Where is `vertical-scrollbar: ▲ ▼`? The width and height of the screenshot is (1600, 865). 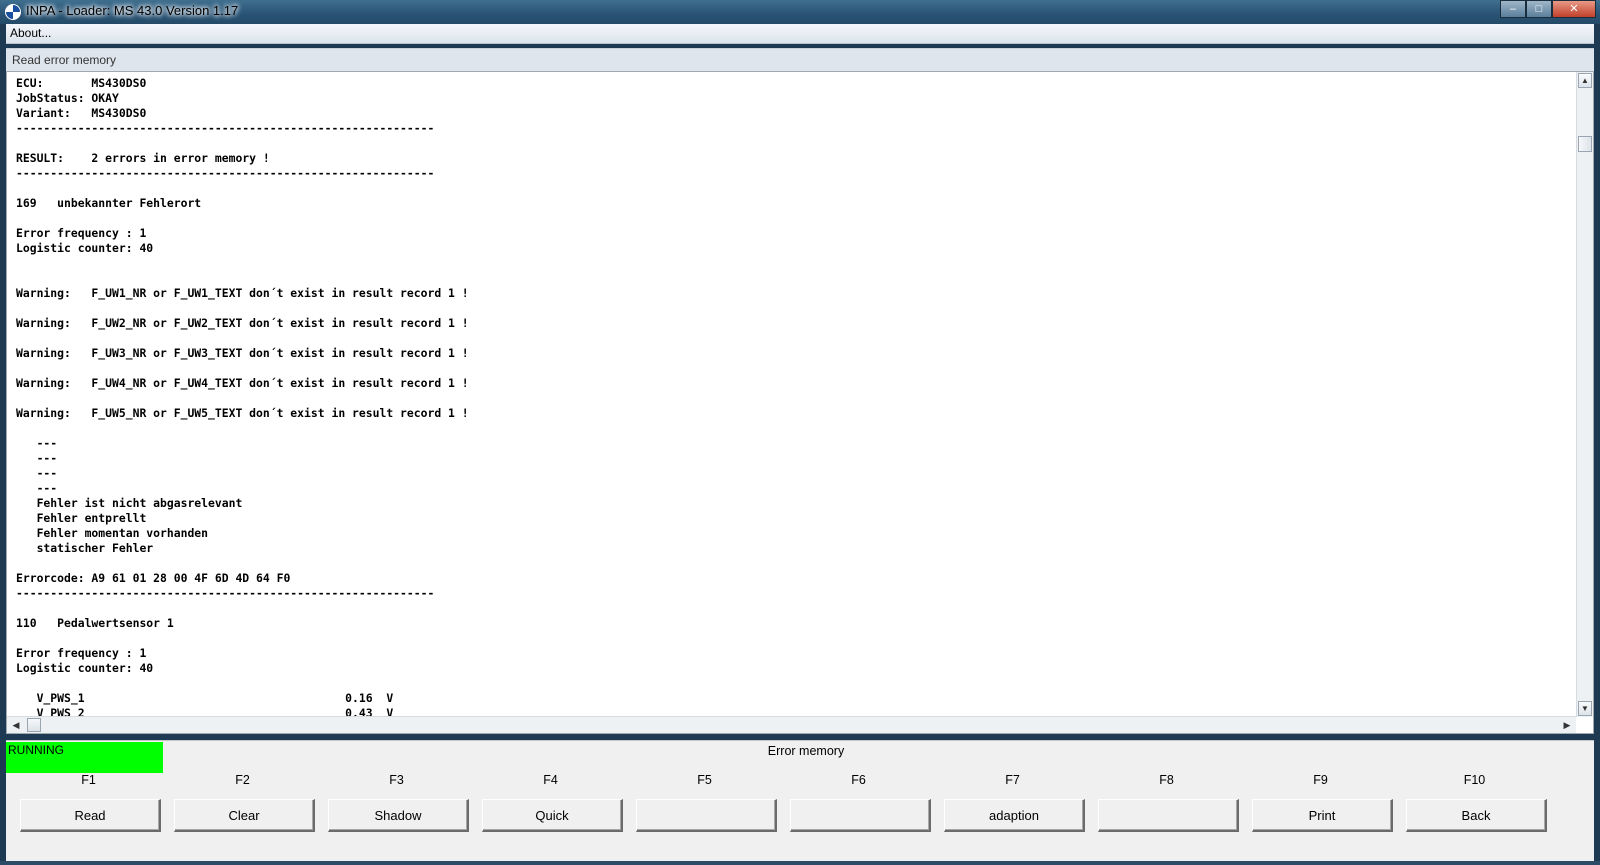 vertical-scrollbar: ▲ ▼ is located at coordinates (1584, 394).